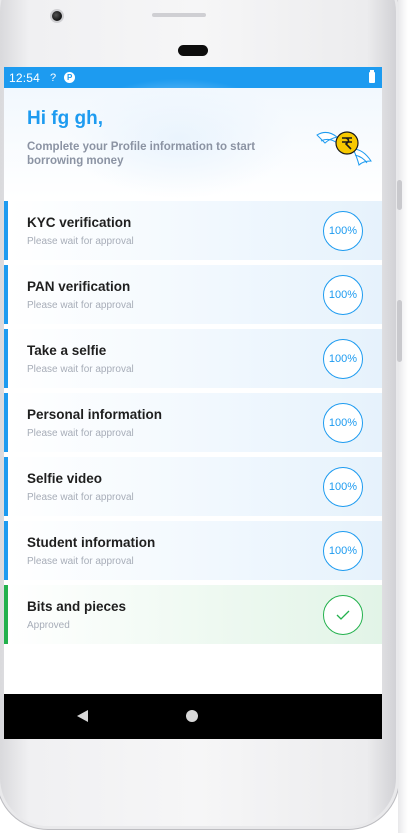 Image resolution: width=408 pixels, height=833 pixels. I want to click on step-title: KYC verification, so click(79, 222).